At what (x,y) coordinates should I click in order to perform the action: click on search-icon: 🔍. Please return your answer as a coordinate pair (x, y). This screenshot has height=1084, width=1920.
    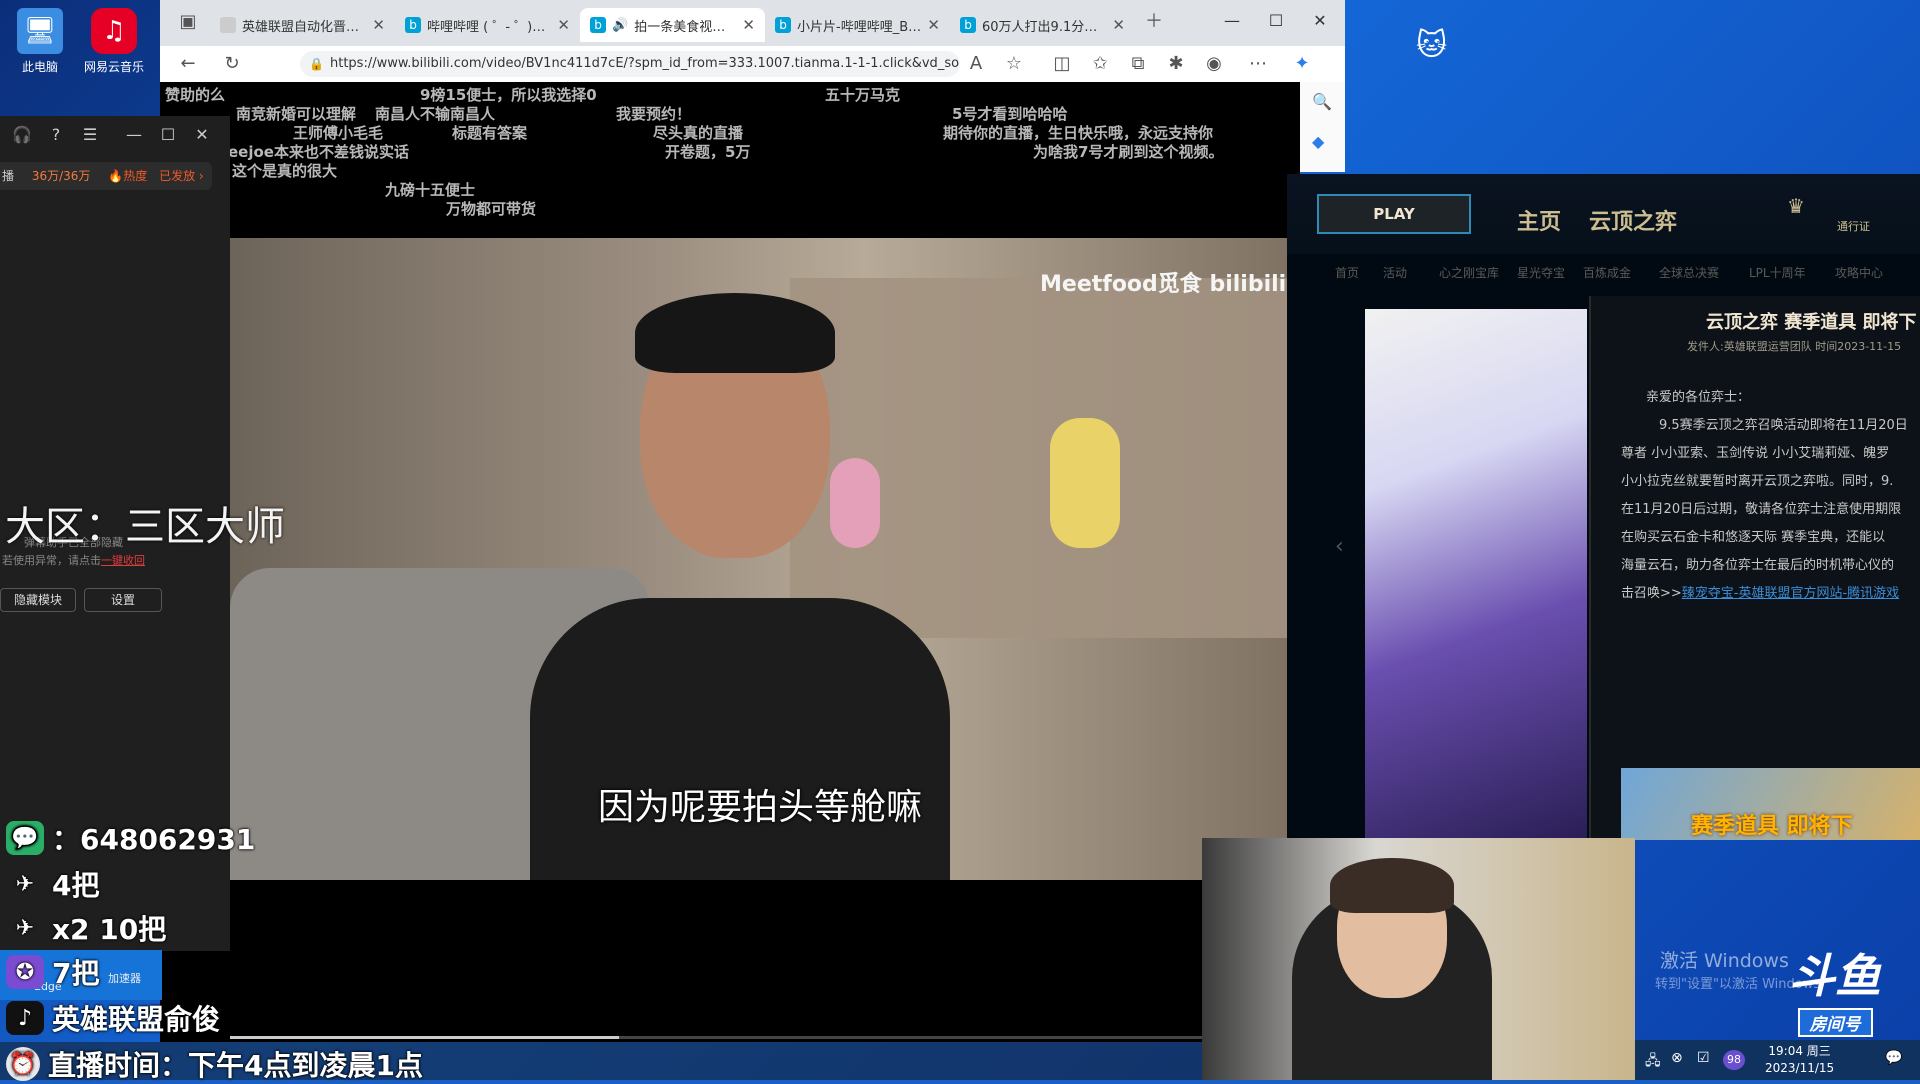
    Looking at the image, I should click on (1322, 101).